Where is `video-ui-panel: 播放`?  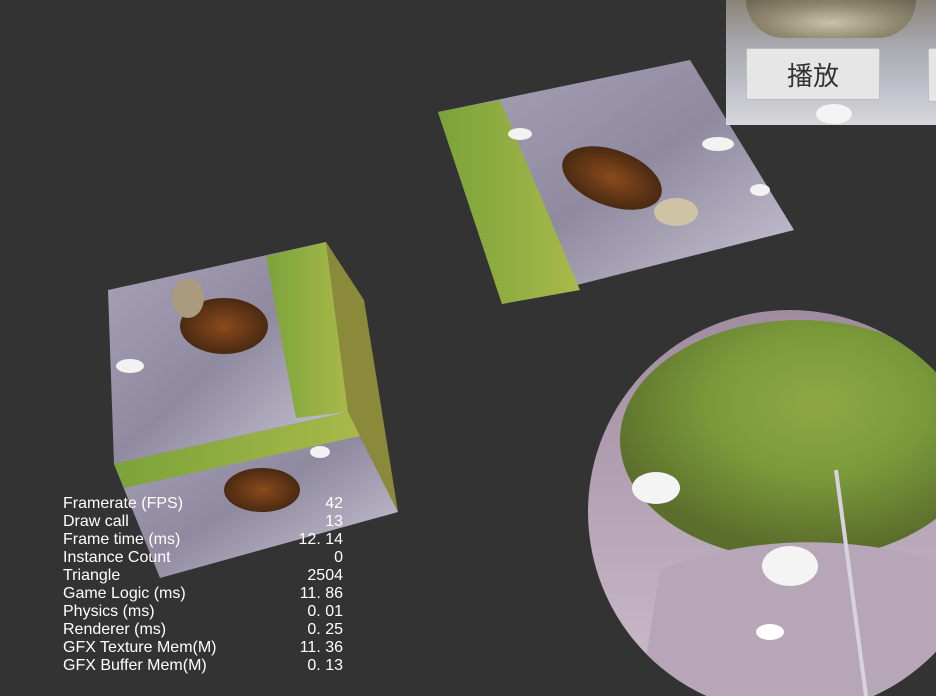 video-ui-panel: 播放 is located at coordinates (831, 62).